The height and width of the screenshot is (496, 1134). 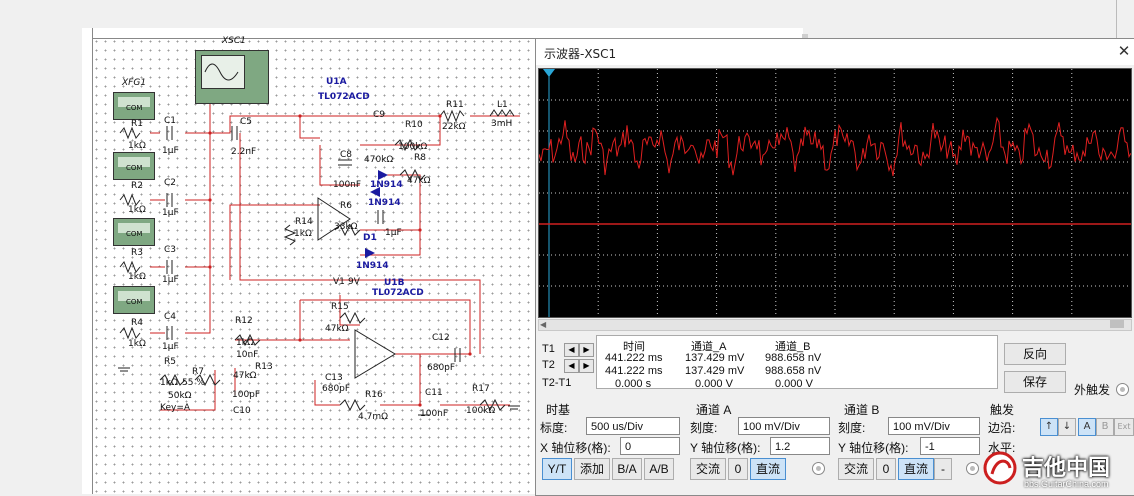 What do you see at coordinates (441, 338) in the screenshot?
I see `c12-label: C12` at bounding box center [441, 338].